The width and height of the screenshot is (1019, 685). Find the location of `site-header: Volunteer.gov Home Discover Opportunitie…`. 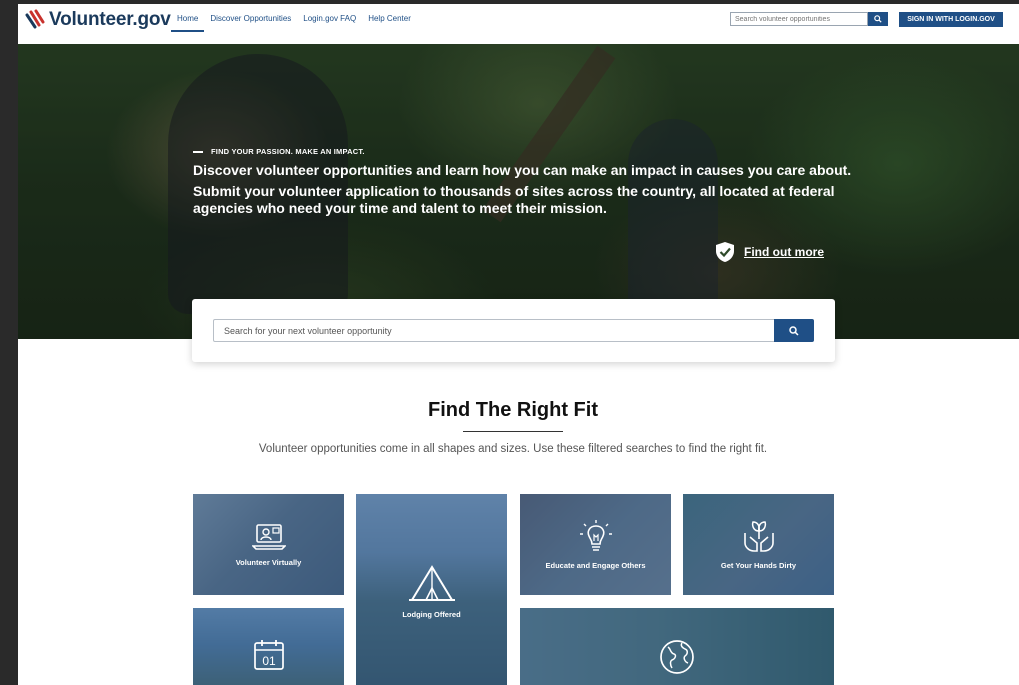

site-header: Volunteer.gov Home Discover Opportunitie… is located at coordinates (518, 24).